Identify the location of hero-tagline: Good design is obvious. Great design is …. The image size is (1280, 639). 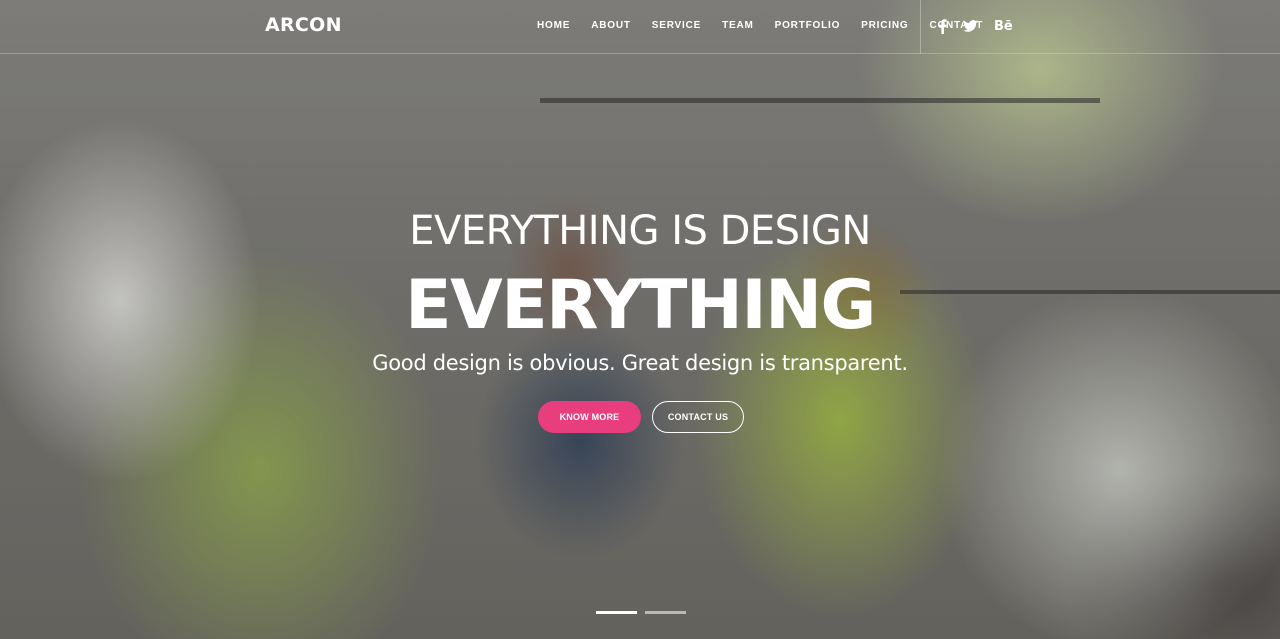
(640, 363).